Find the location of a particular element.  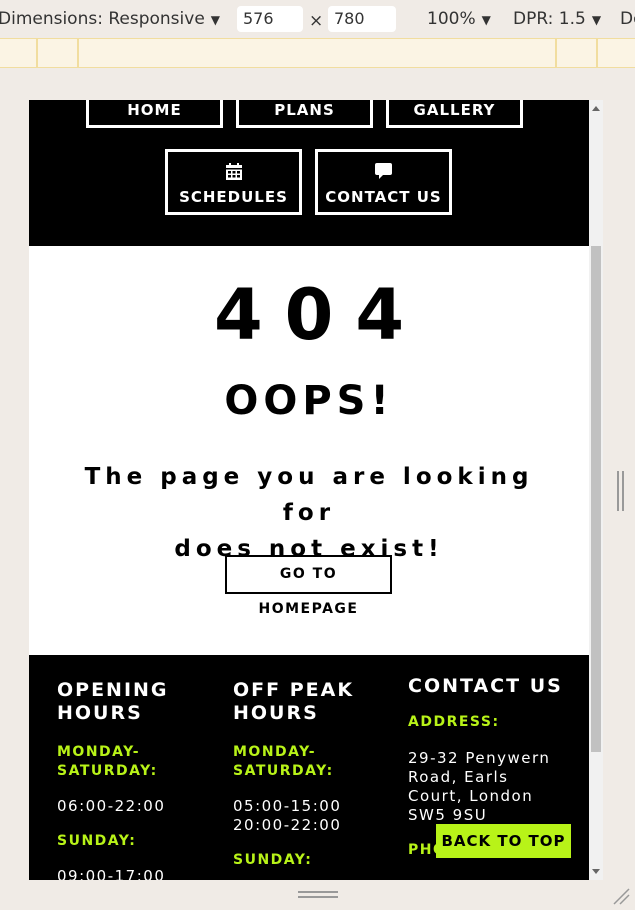

scrollbar-thumb is located at coordinates (596, 499).